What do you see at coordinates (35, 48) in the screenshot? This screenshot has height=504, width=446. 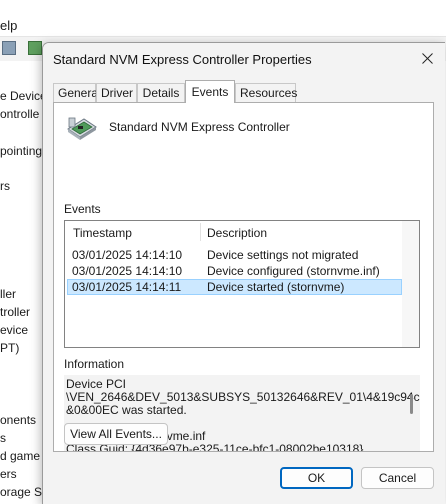 I see `toolbar-scan-icon` at bounding box center [35, 48].